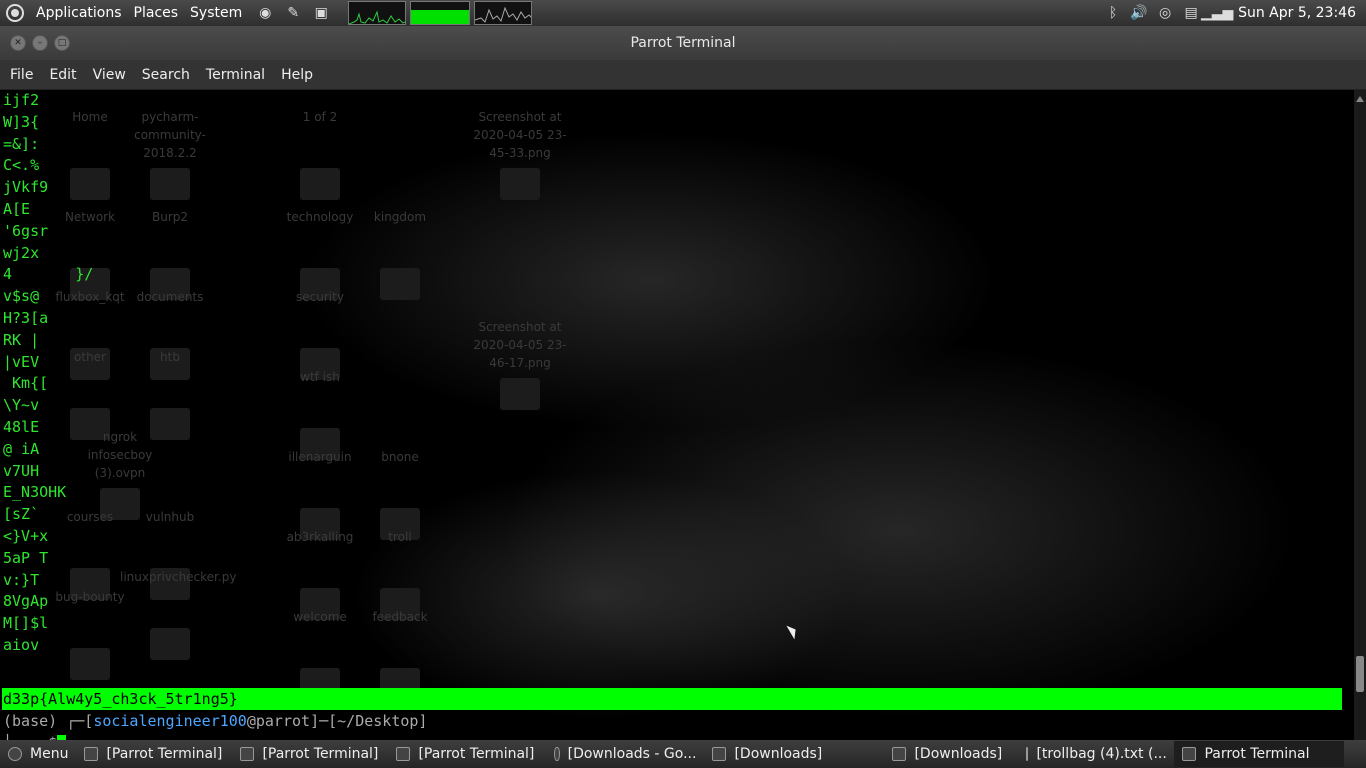 Image resolution: width=1366 pixels, height=768 pixels. What do you see at coordinates (15, 754) in the screenshot?
I see `parrot-menu-icon` at bounding box center [15, 754].